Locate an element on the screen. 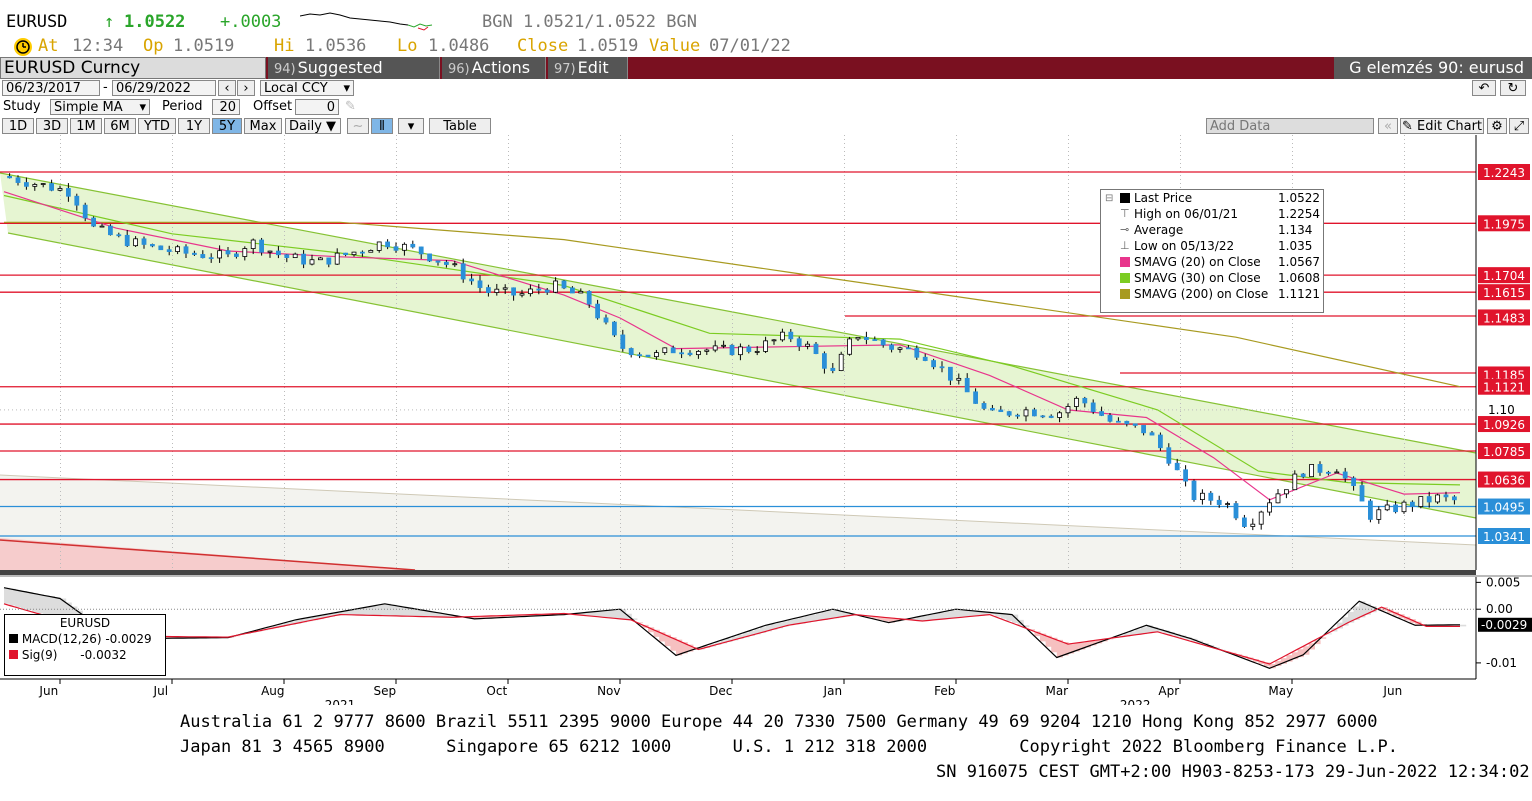 This screenshot has height=801, width=1532. actions-menu: 96) Actions ▾ is located at coordinates (494, 79).